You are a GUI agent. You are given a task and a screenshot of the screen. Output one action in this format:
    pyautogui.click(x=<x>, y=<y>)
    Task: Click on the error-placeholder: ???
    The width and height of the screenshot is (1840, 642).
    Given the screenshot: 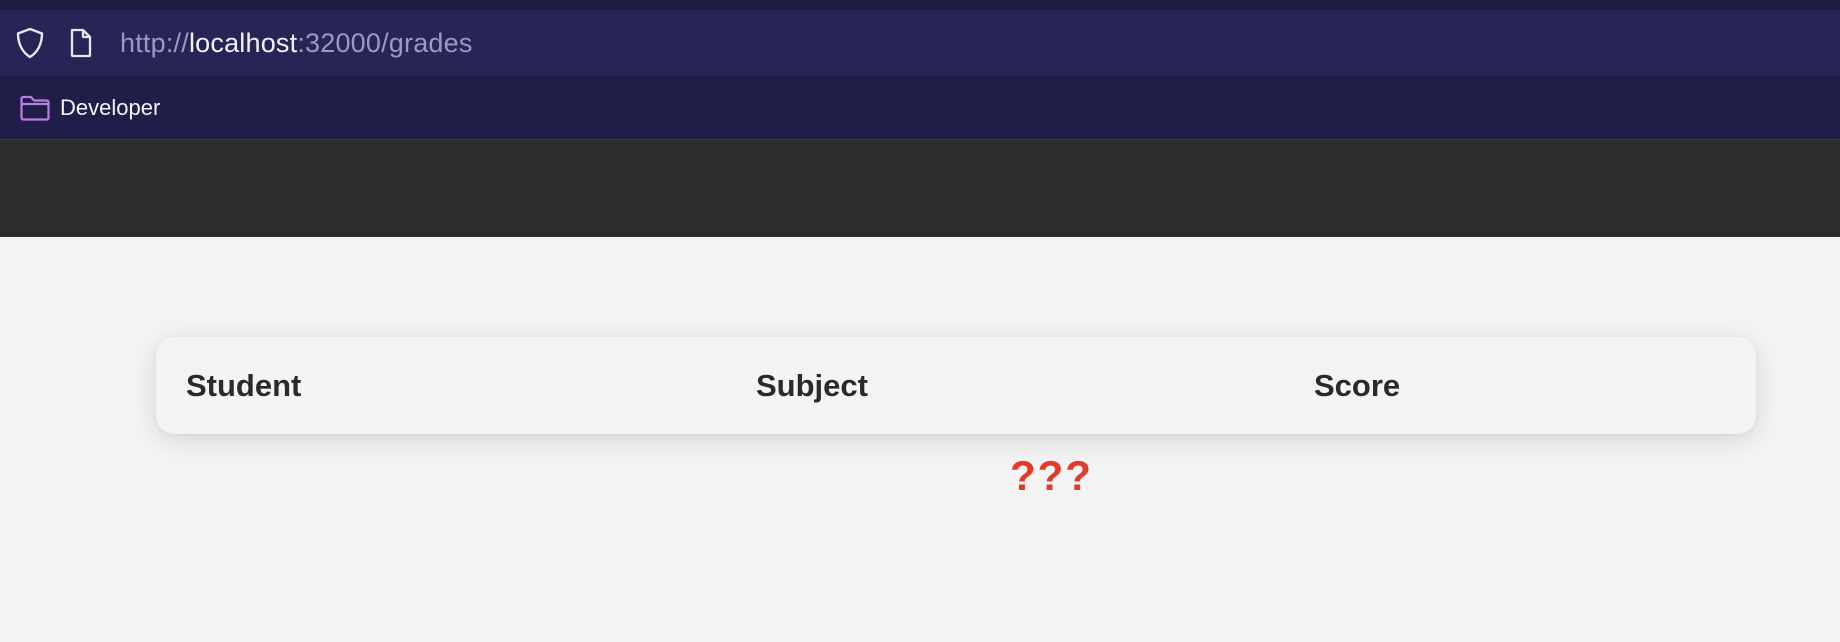 What is the action you would take?
    pyautogui.click(x=1051, y=475)
    